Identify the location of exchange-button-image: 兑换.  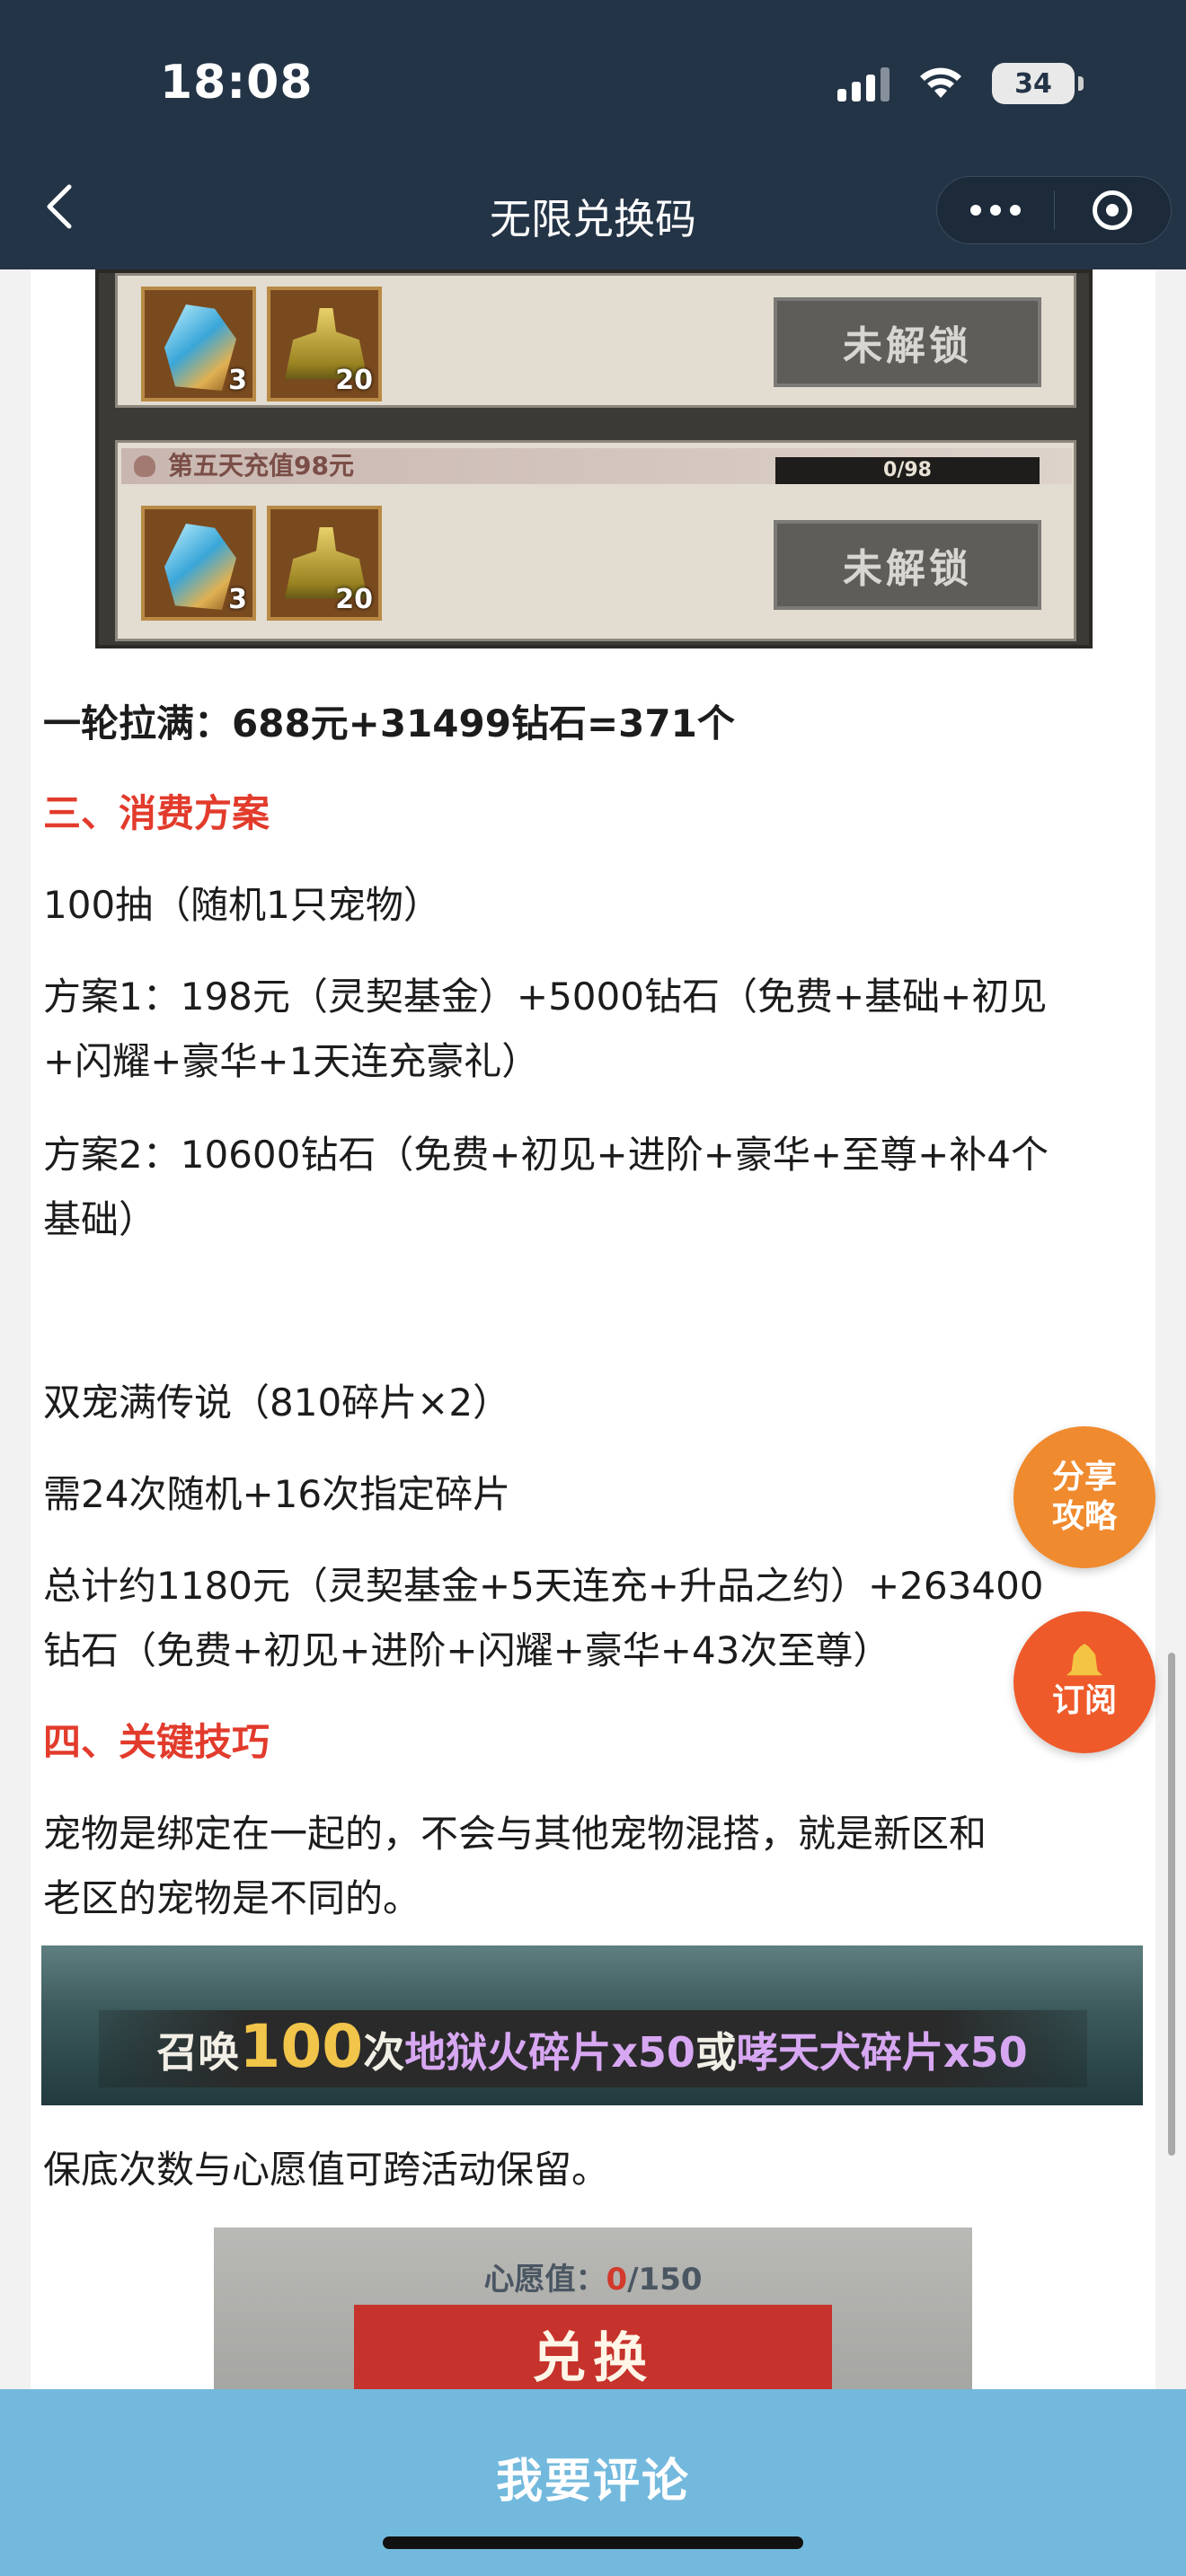
(593, 2347).